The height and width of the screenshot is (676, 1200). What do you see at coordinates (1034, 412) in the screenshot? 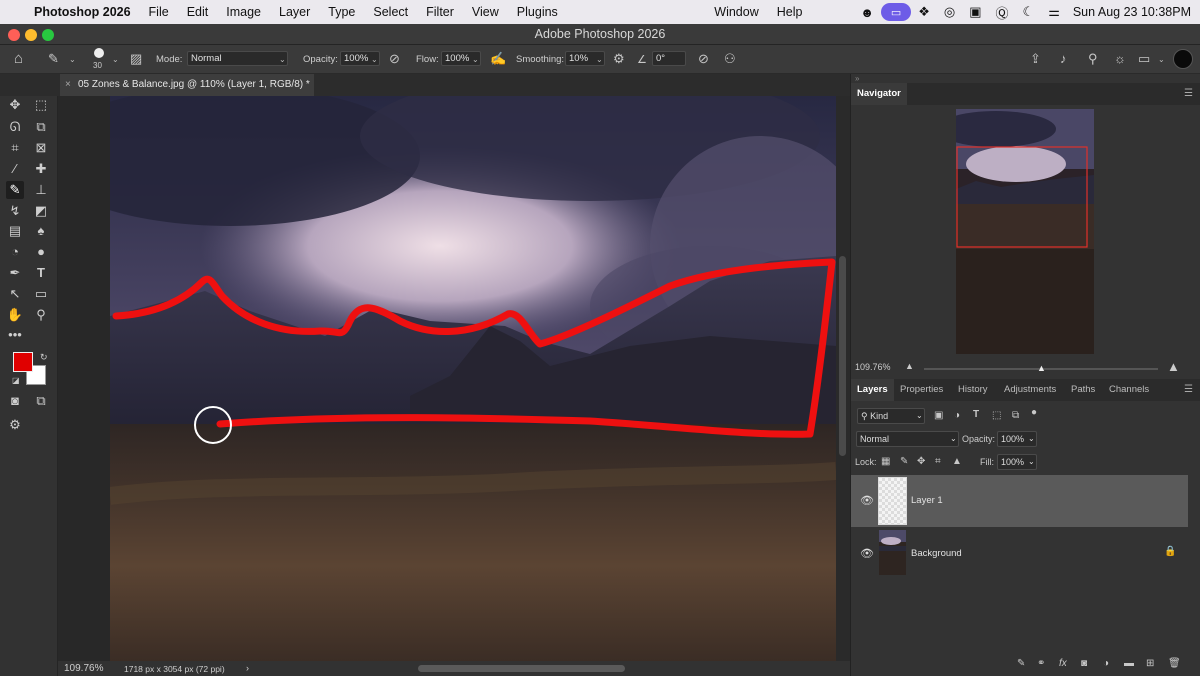
I see `filter-toggle-icon: ●` at bounding box center [1034, 412].